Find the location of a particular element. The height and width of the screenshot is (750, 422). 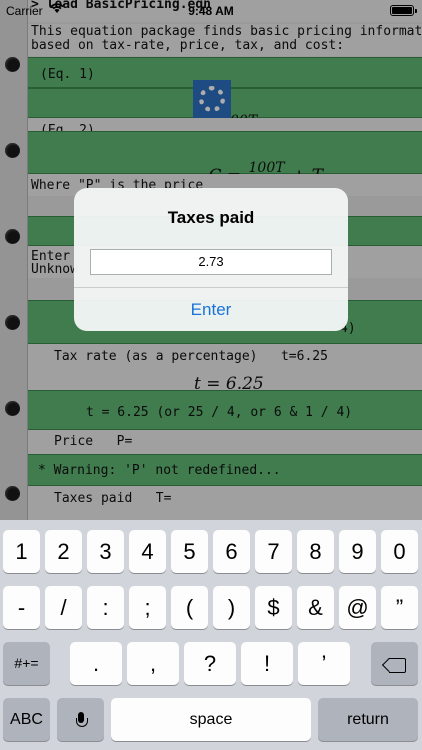

alert-enter-button: Enter is located at coordinates (211, 309).